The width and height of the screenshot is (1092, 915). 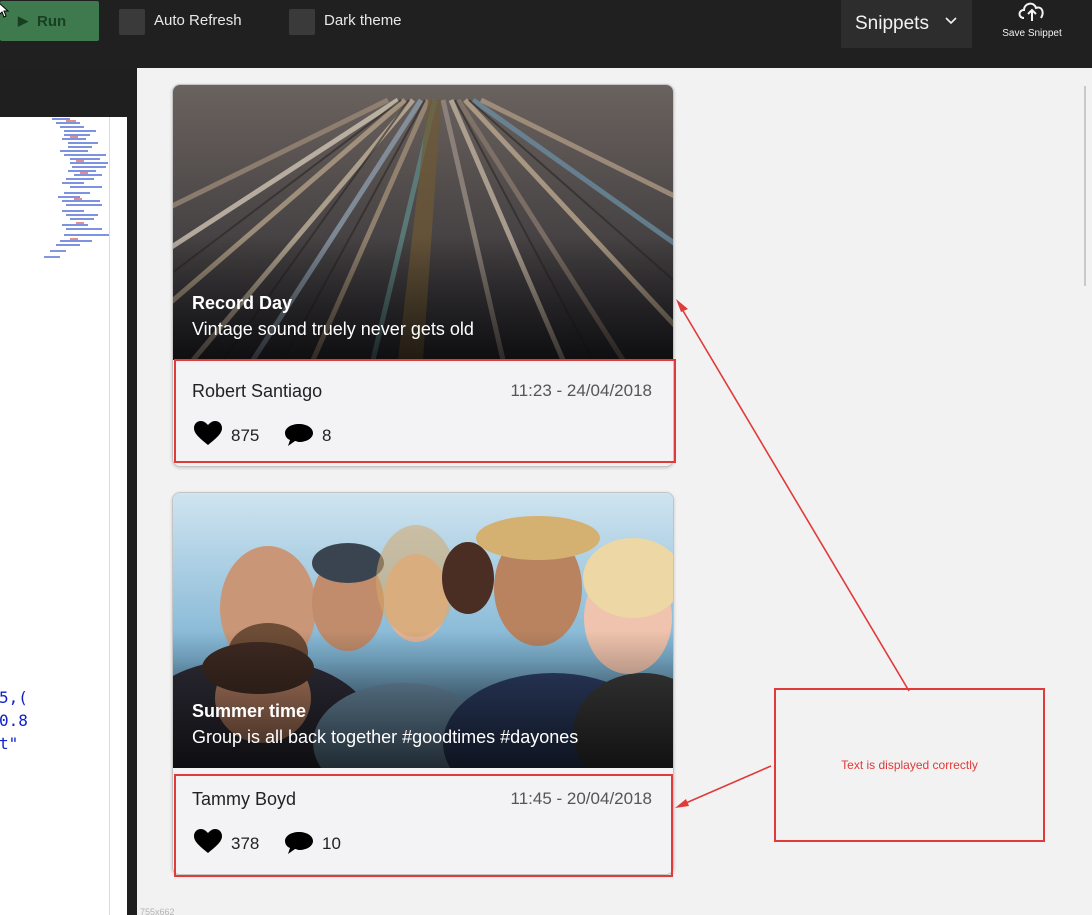 What do you see at coordinates (242, 303) in the screenshot?
I see `card-title: Record Day` at bounding box center [242, 303].